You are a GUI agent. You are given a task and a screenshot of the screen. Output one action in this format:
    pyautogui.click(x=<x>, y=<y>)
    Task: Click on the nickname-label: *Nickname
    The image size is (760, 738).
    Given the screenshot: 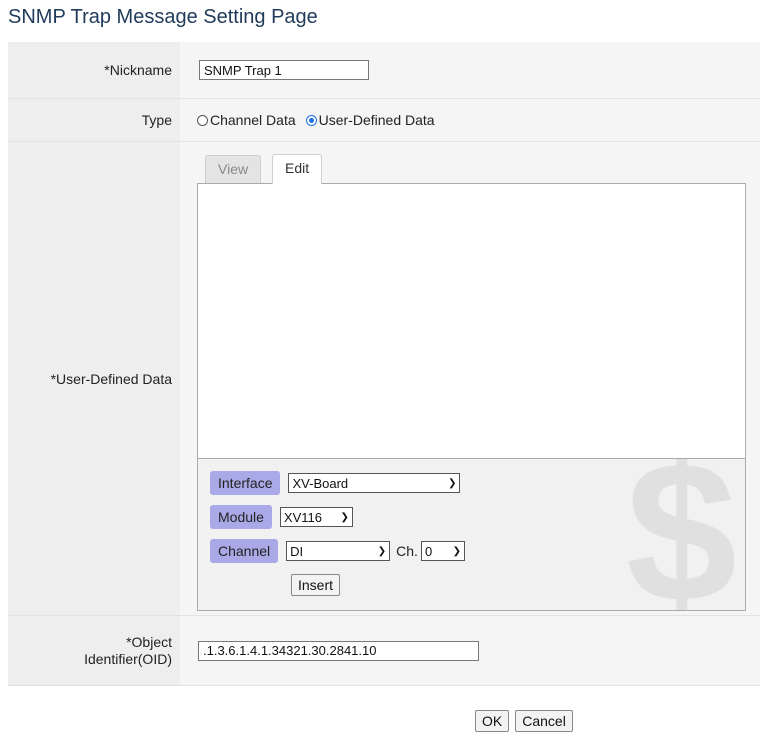 What is the action you would take?
    pyautogui.click(x=94, y=70)
    